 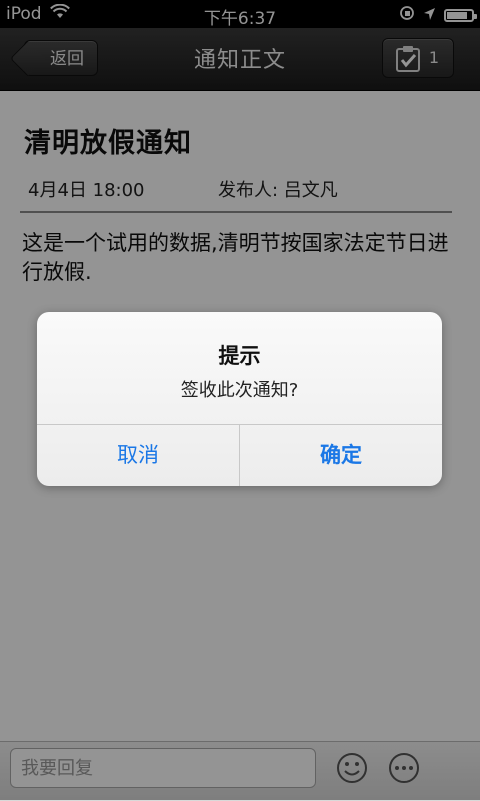 I want to click on dialog-message: 签收此次通知?, so click(x=239, y=390).